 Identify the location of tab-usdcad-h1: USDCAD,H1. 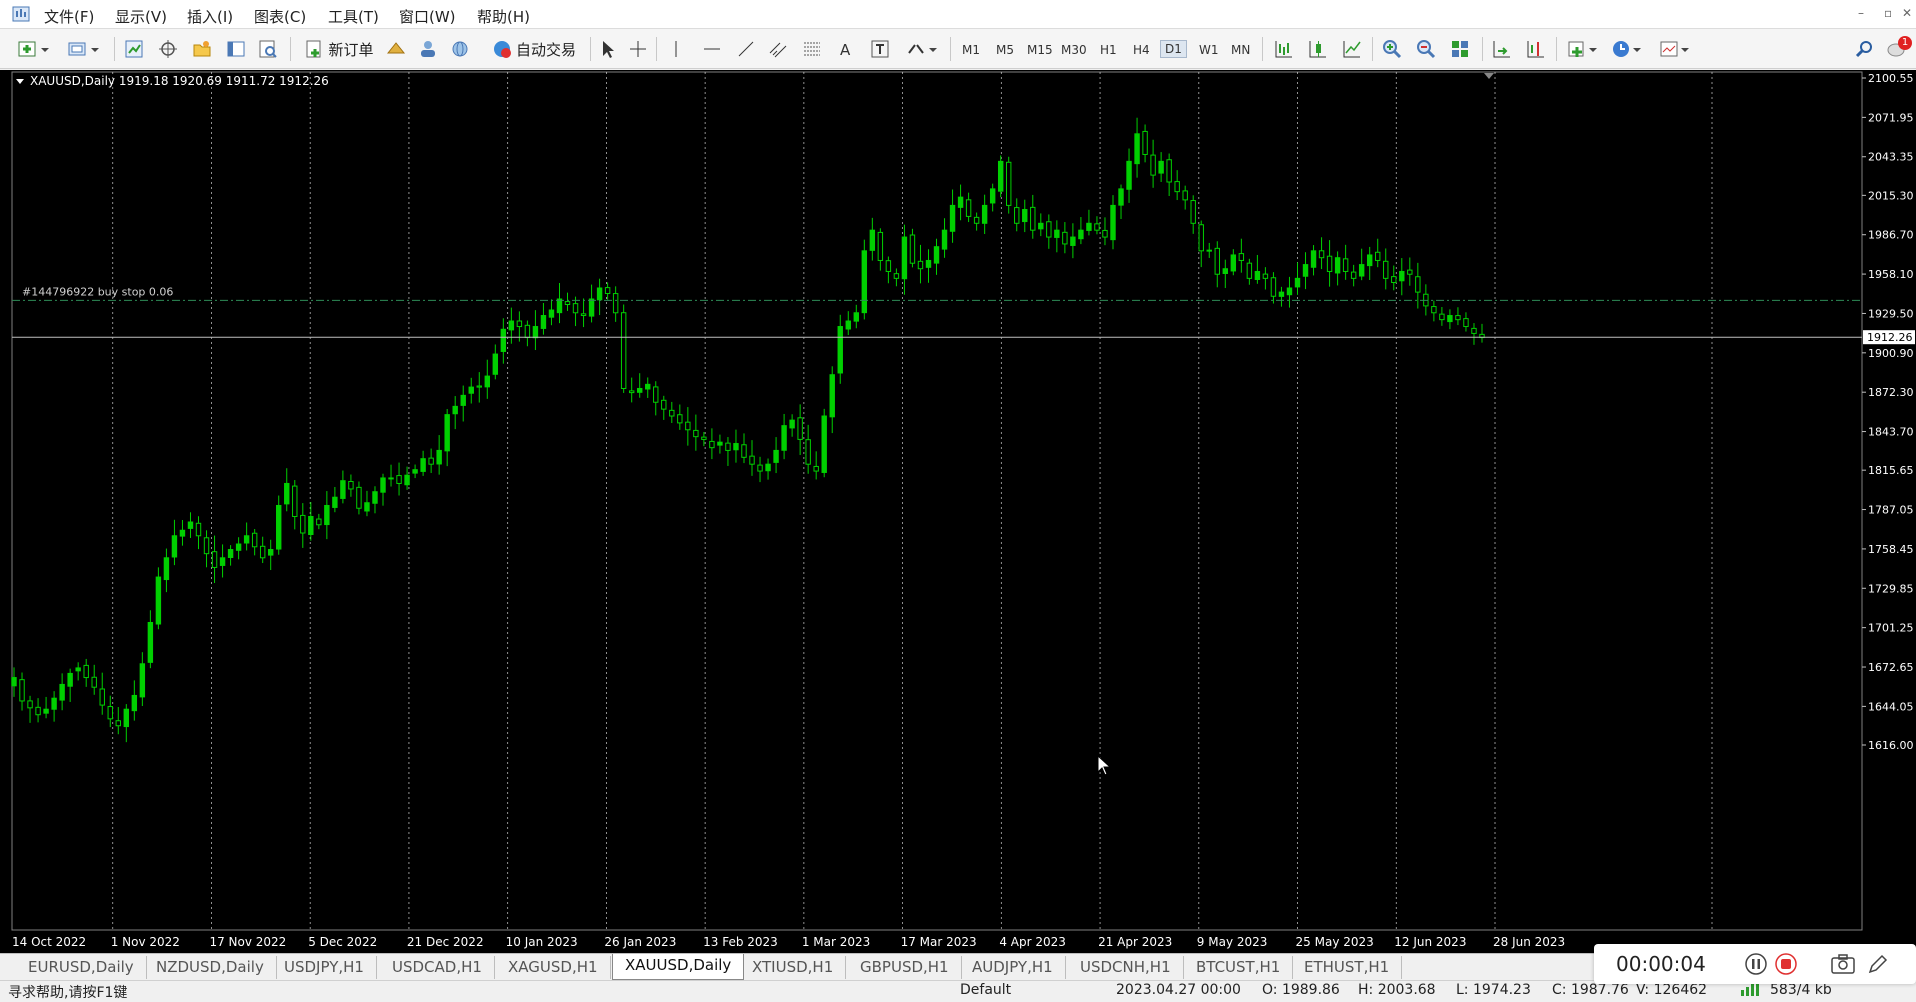
(437, 967).